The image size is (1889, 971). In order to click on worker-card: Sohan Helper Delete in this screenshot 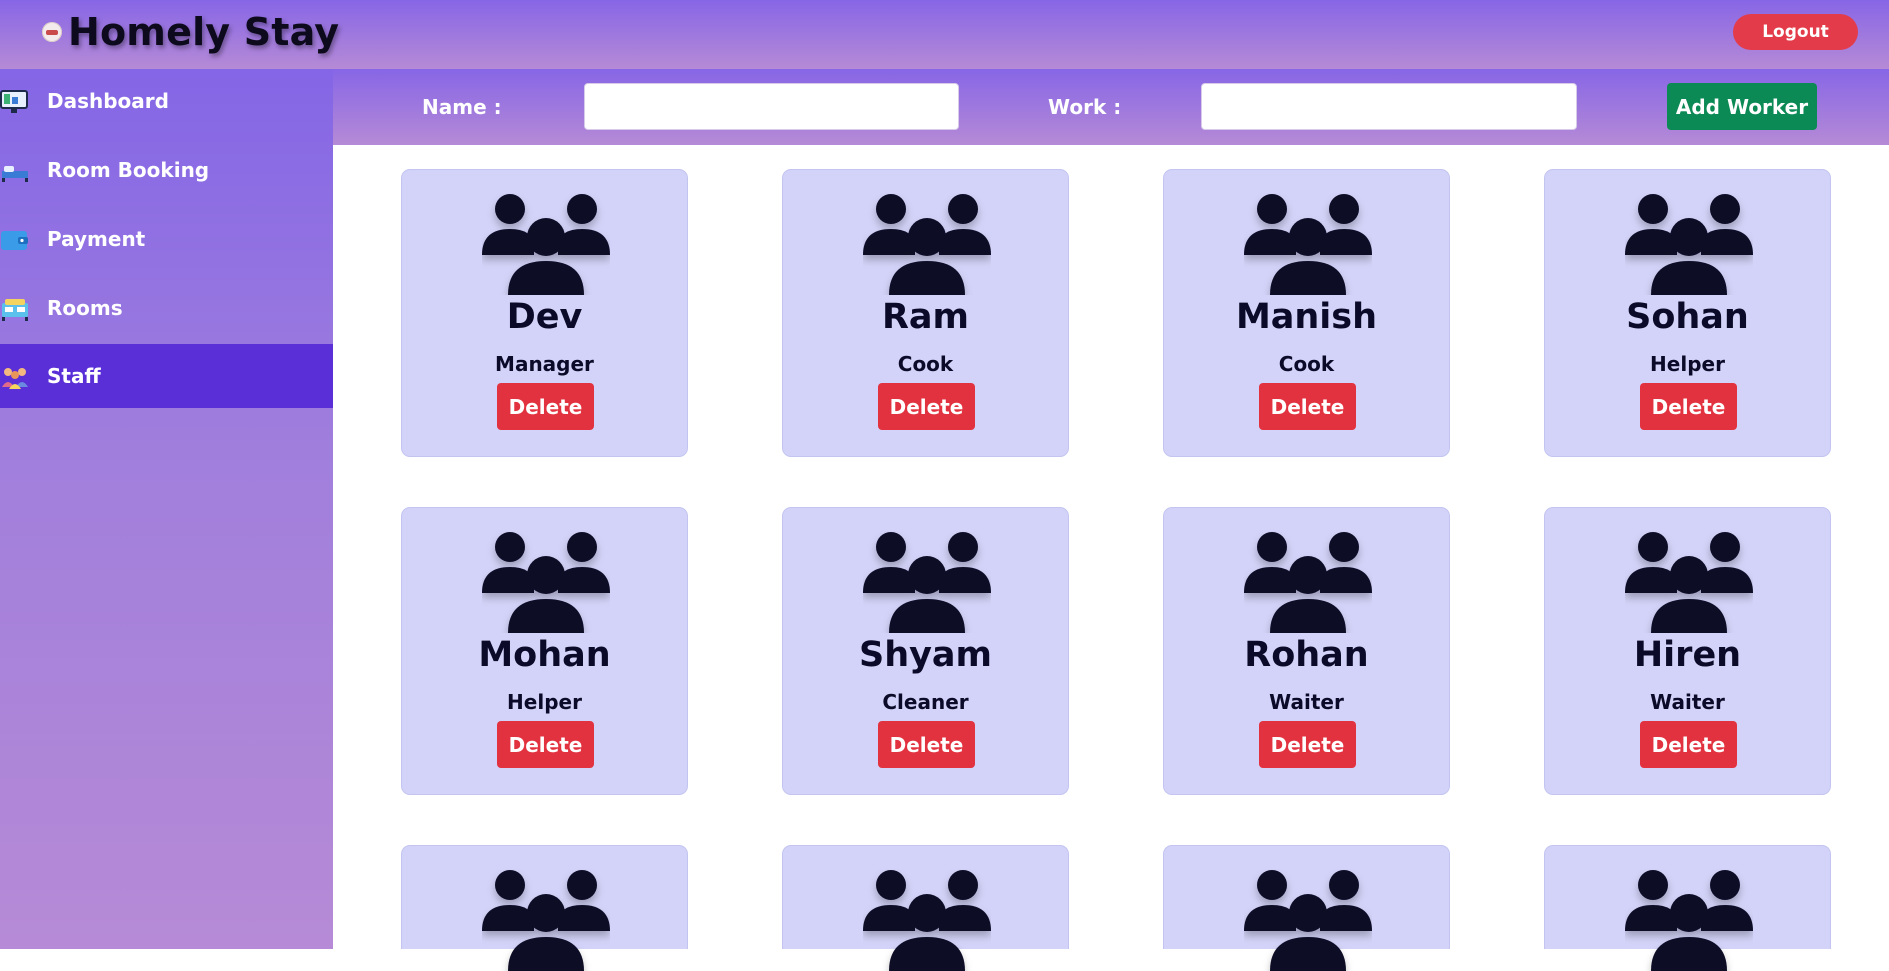, I will do `click(1687, 313)`.